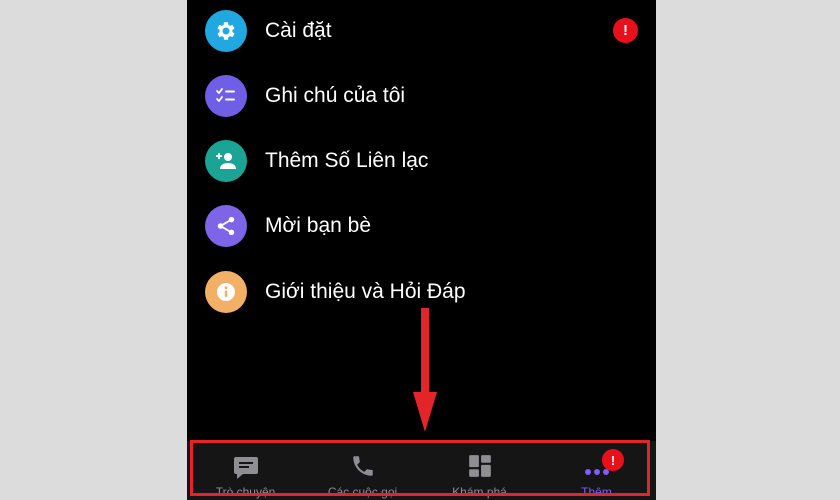  Describe the element at coordinates (425, 370) in the screenshot. I see `arrow-down-icon` at that location.